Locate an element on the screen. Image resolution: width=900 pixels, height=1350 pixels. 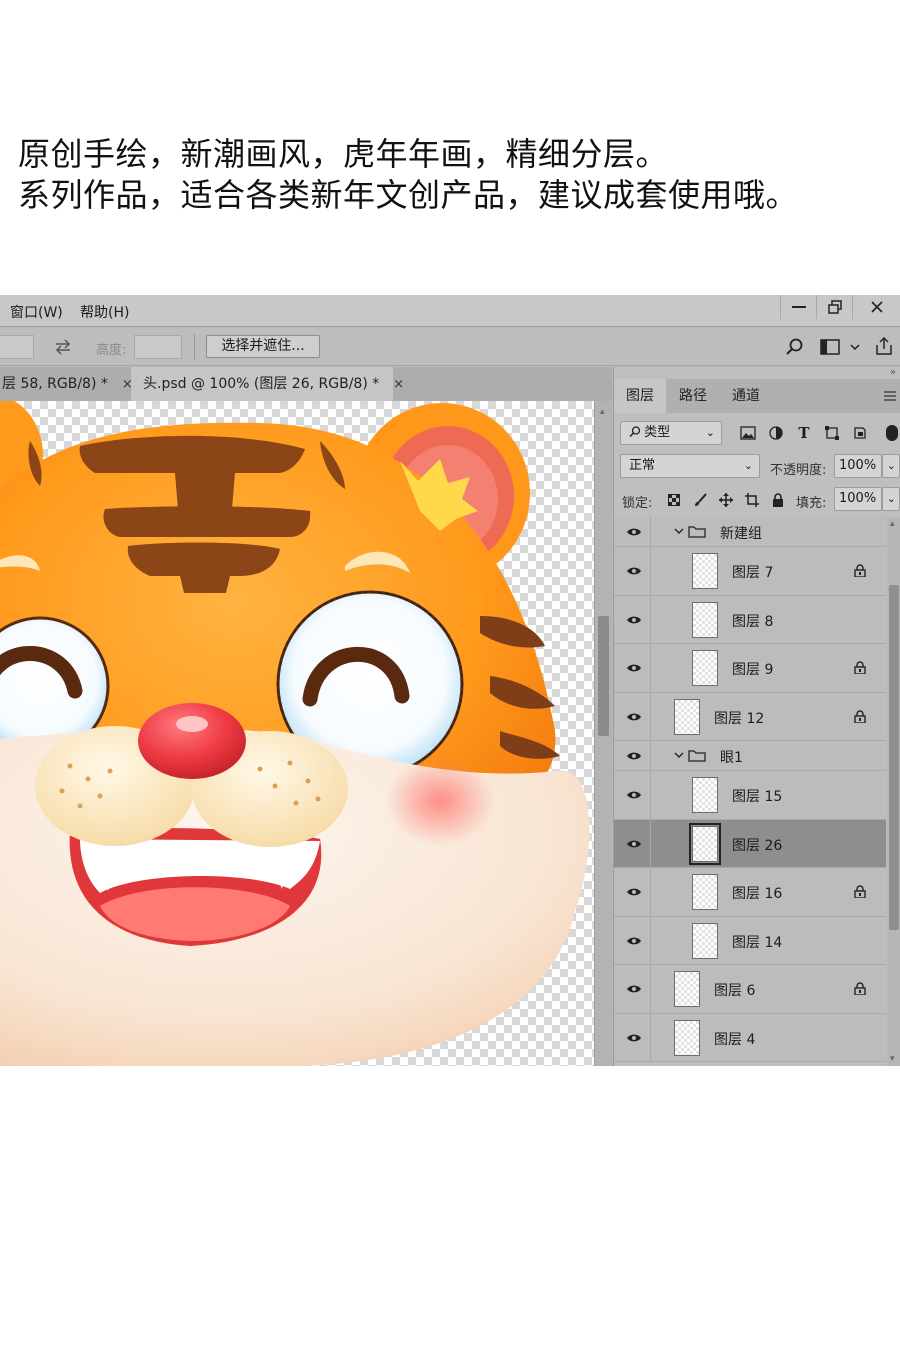
folder-icon is located at coordinates (697, 756).